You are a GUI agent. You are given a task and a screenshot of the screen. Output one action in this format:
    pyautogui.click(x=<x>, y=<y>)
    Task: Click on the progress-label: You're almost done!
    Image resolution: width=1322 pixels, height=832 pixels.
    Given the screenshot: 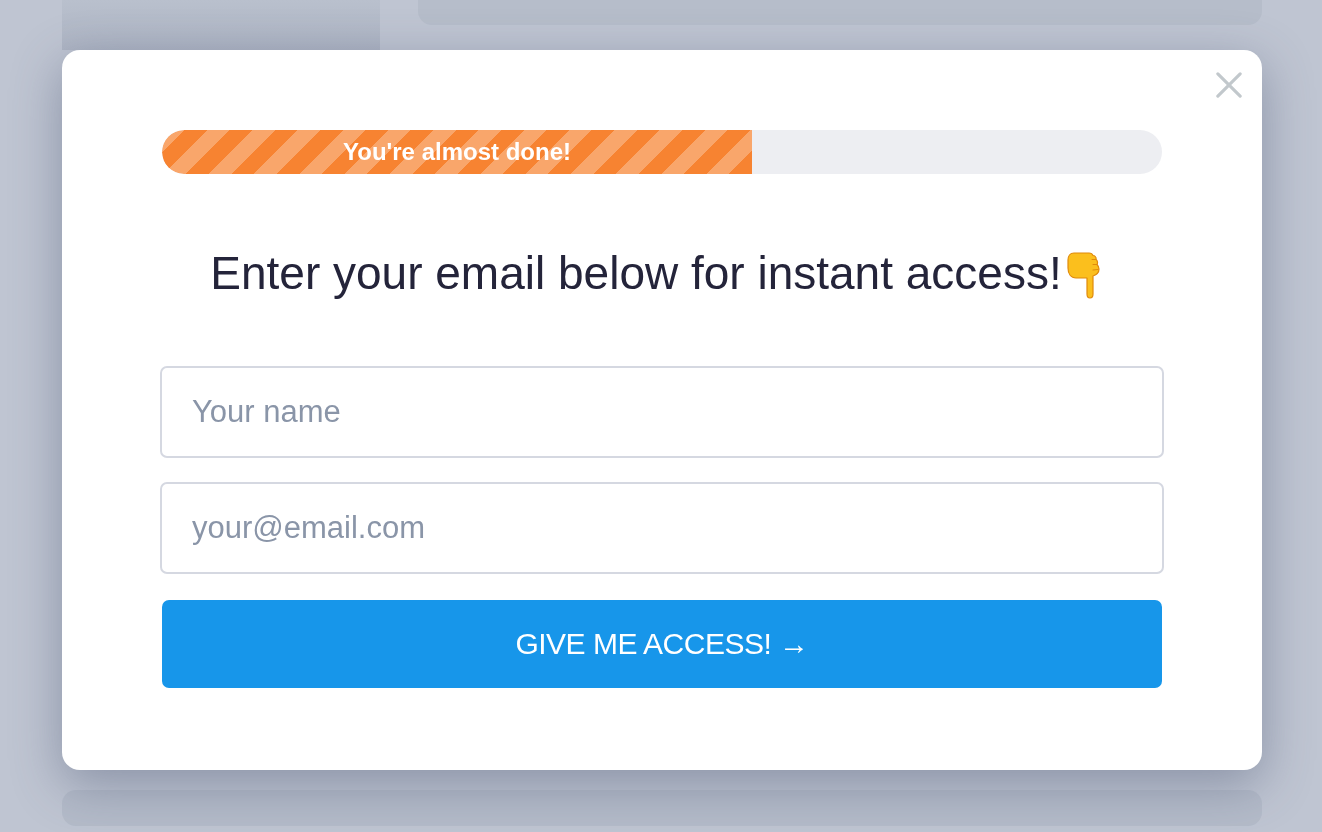 What is the action you would take?
    pyautogui.click(x=457, y=152)
    